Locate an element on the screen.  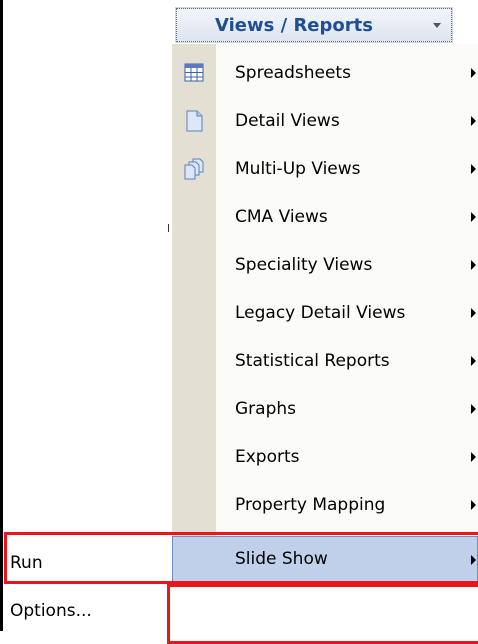
menu-item-label: Exports is located at coordinates (267, 457).